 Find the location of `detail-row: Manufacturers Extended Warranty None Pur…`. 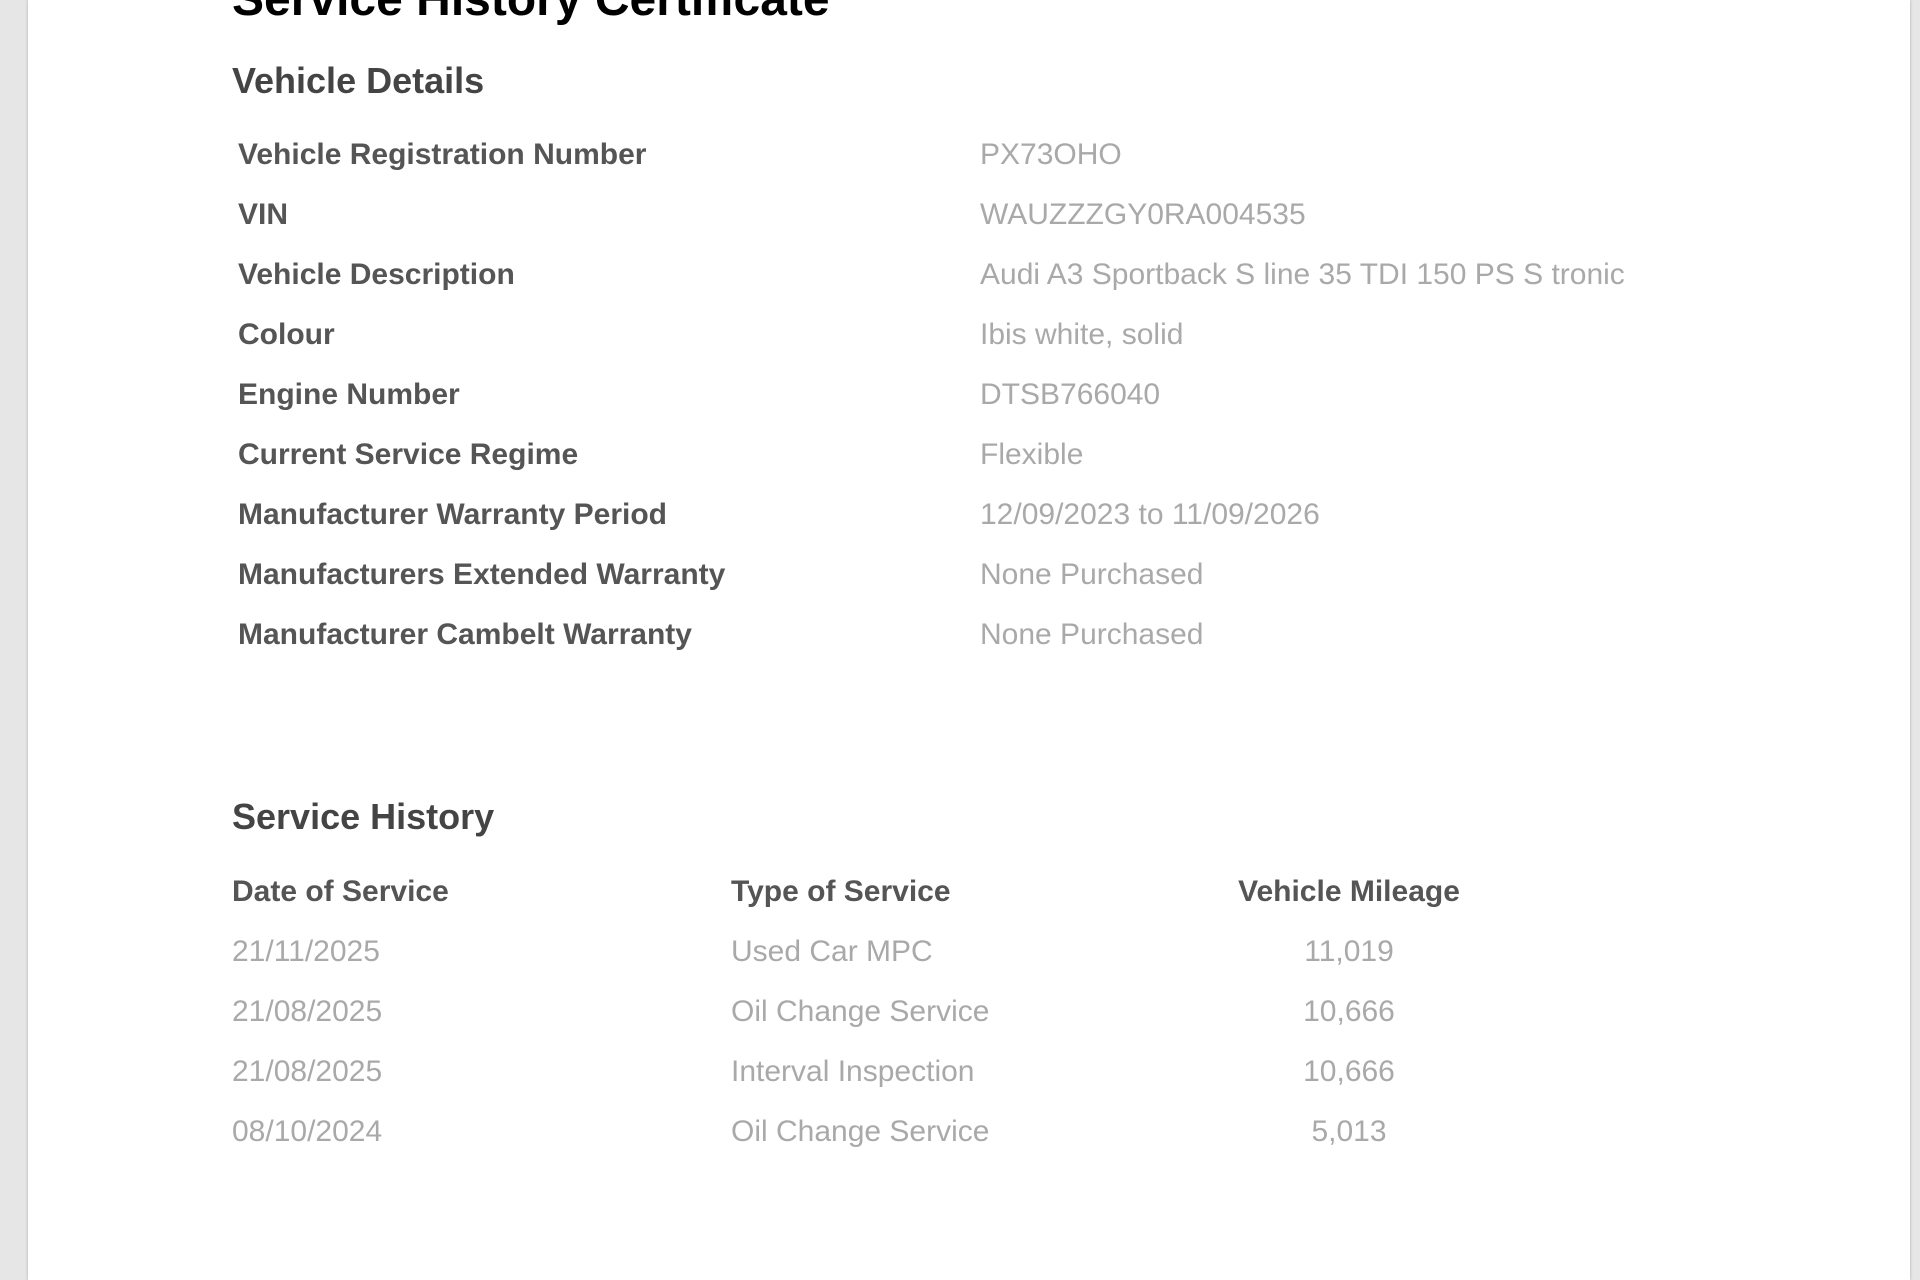

detail-row: Manufacturers Extended Warranty None Pur… is located at coordinates (988, 575).